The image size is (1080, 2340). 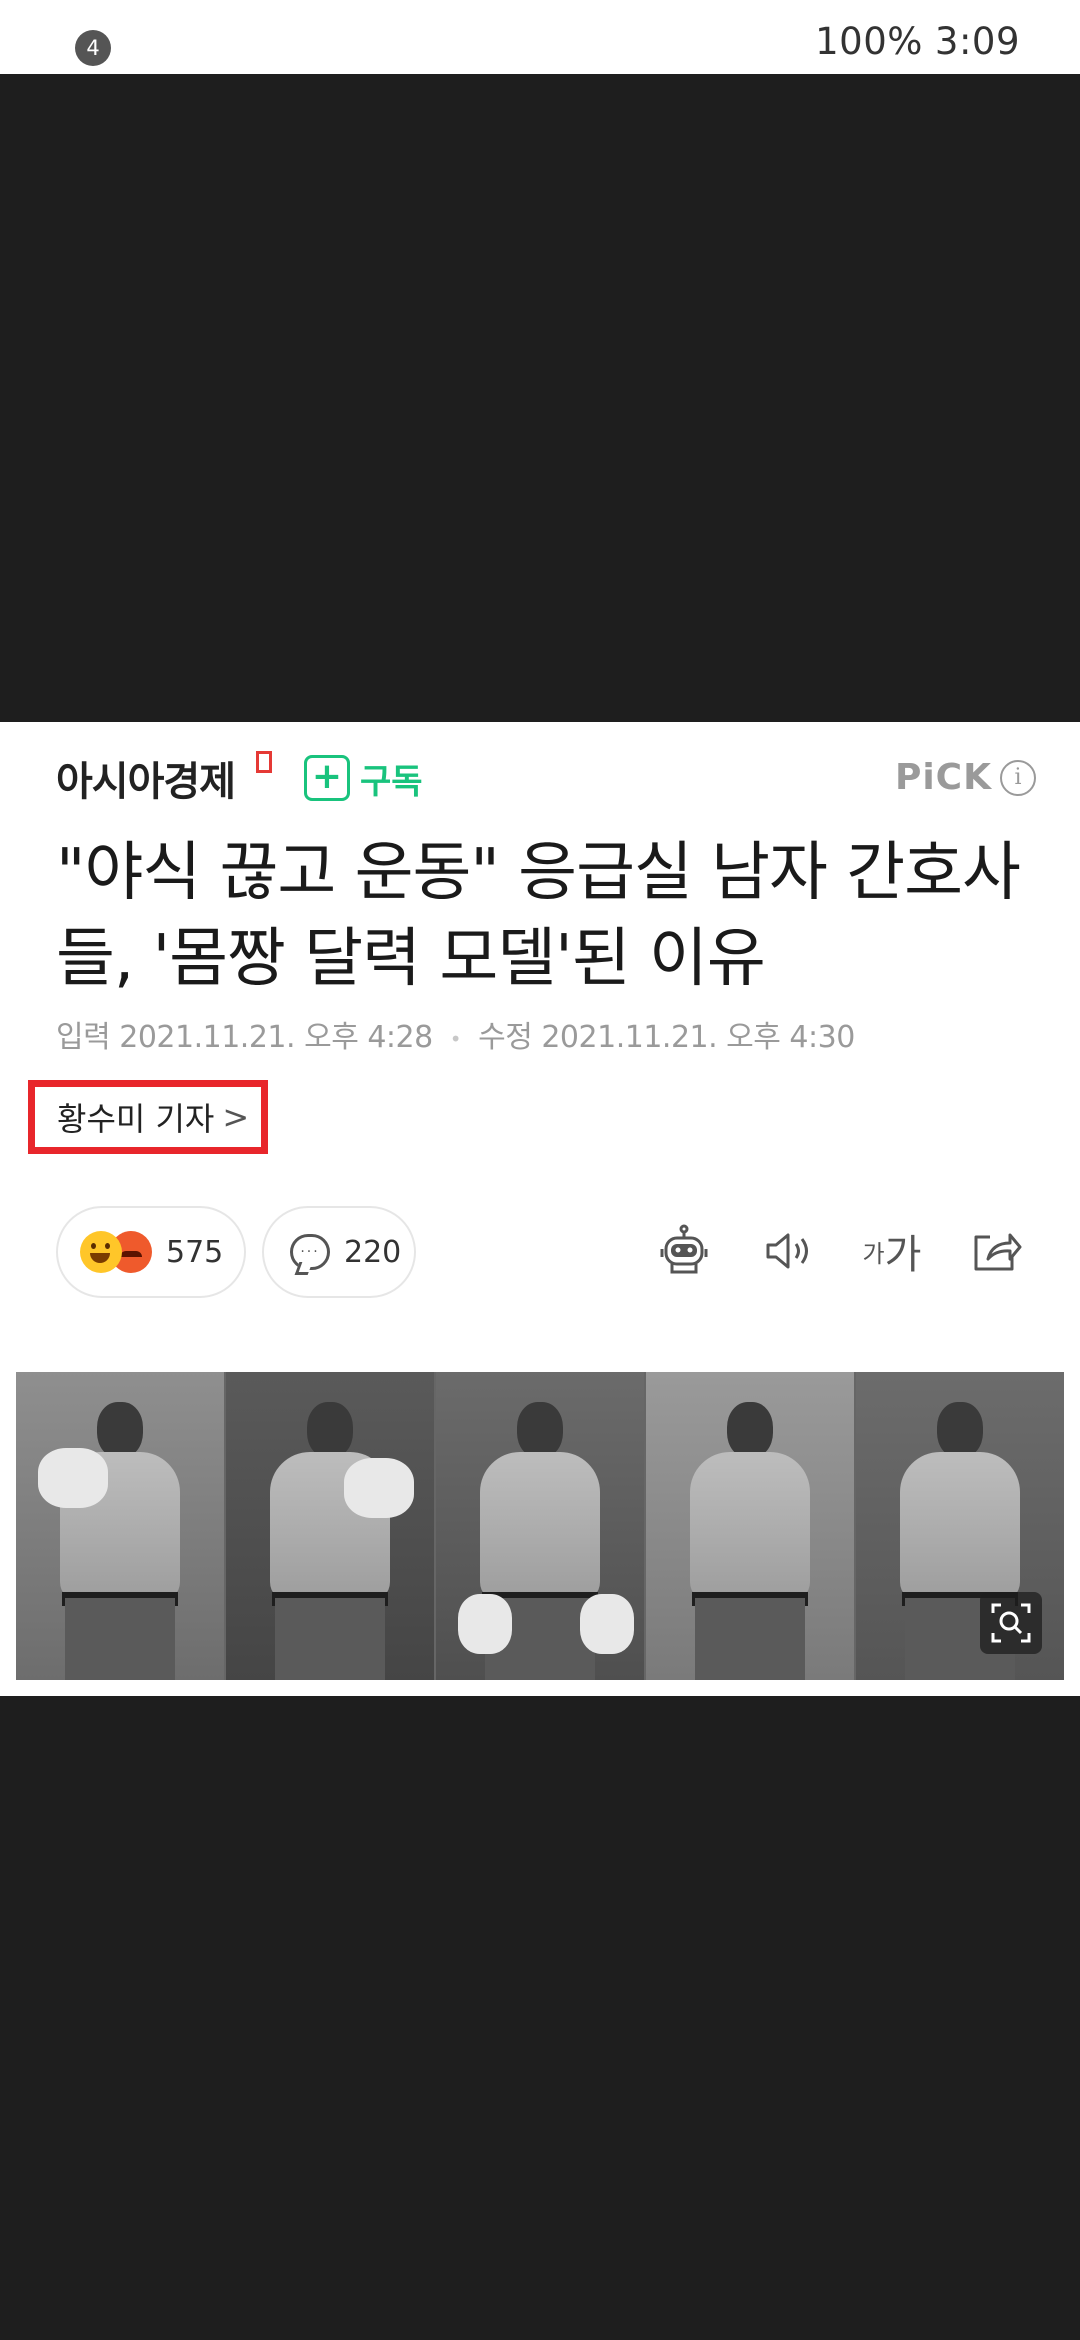 What do you see at coordinates (551, 916) in the screenshot?
I see `article-headline: "야식 끊고 운동" 응급실 남자 간호사 들, '몸짱 달력 모델'된 이유` at bounding box center [551, 916].